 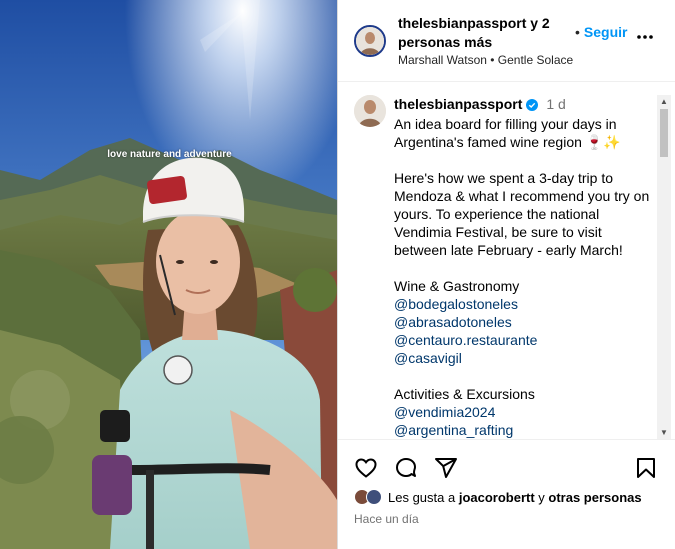 What do you see at coordinates (556, 104) in the screenshot?
I see `caption-time: 1 d` at bounding box center [556, 104].